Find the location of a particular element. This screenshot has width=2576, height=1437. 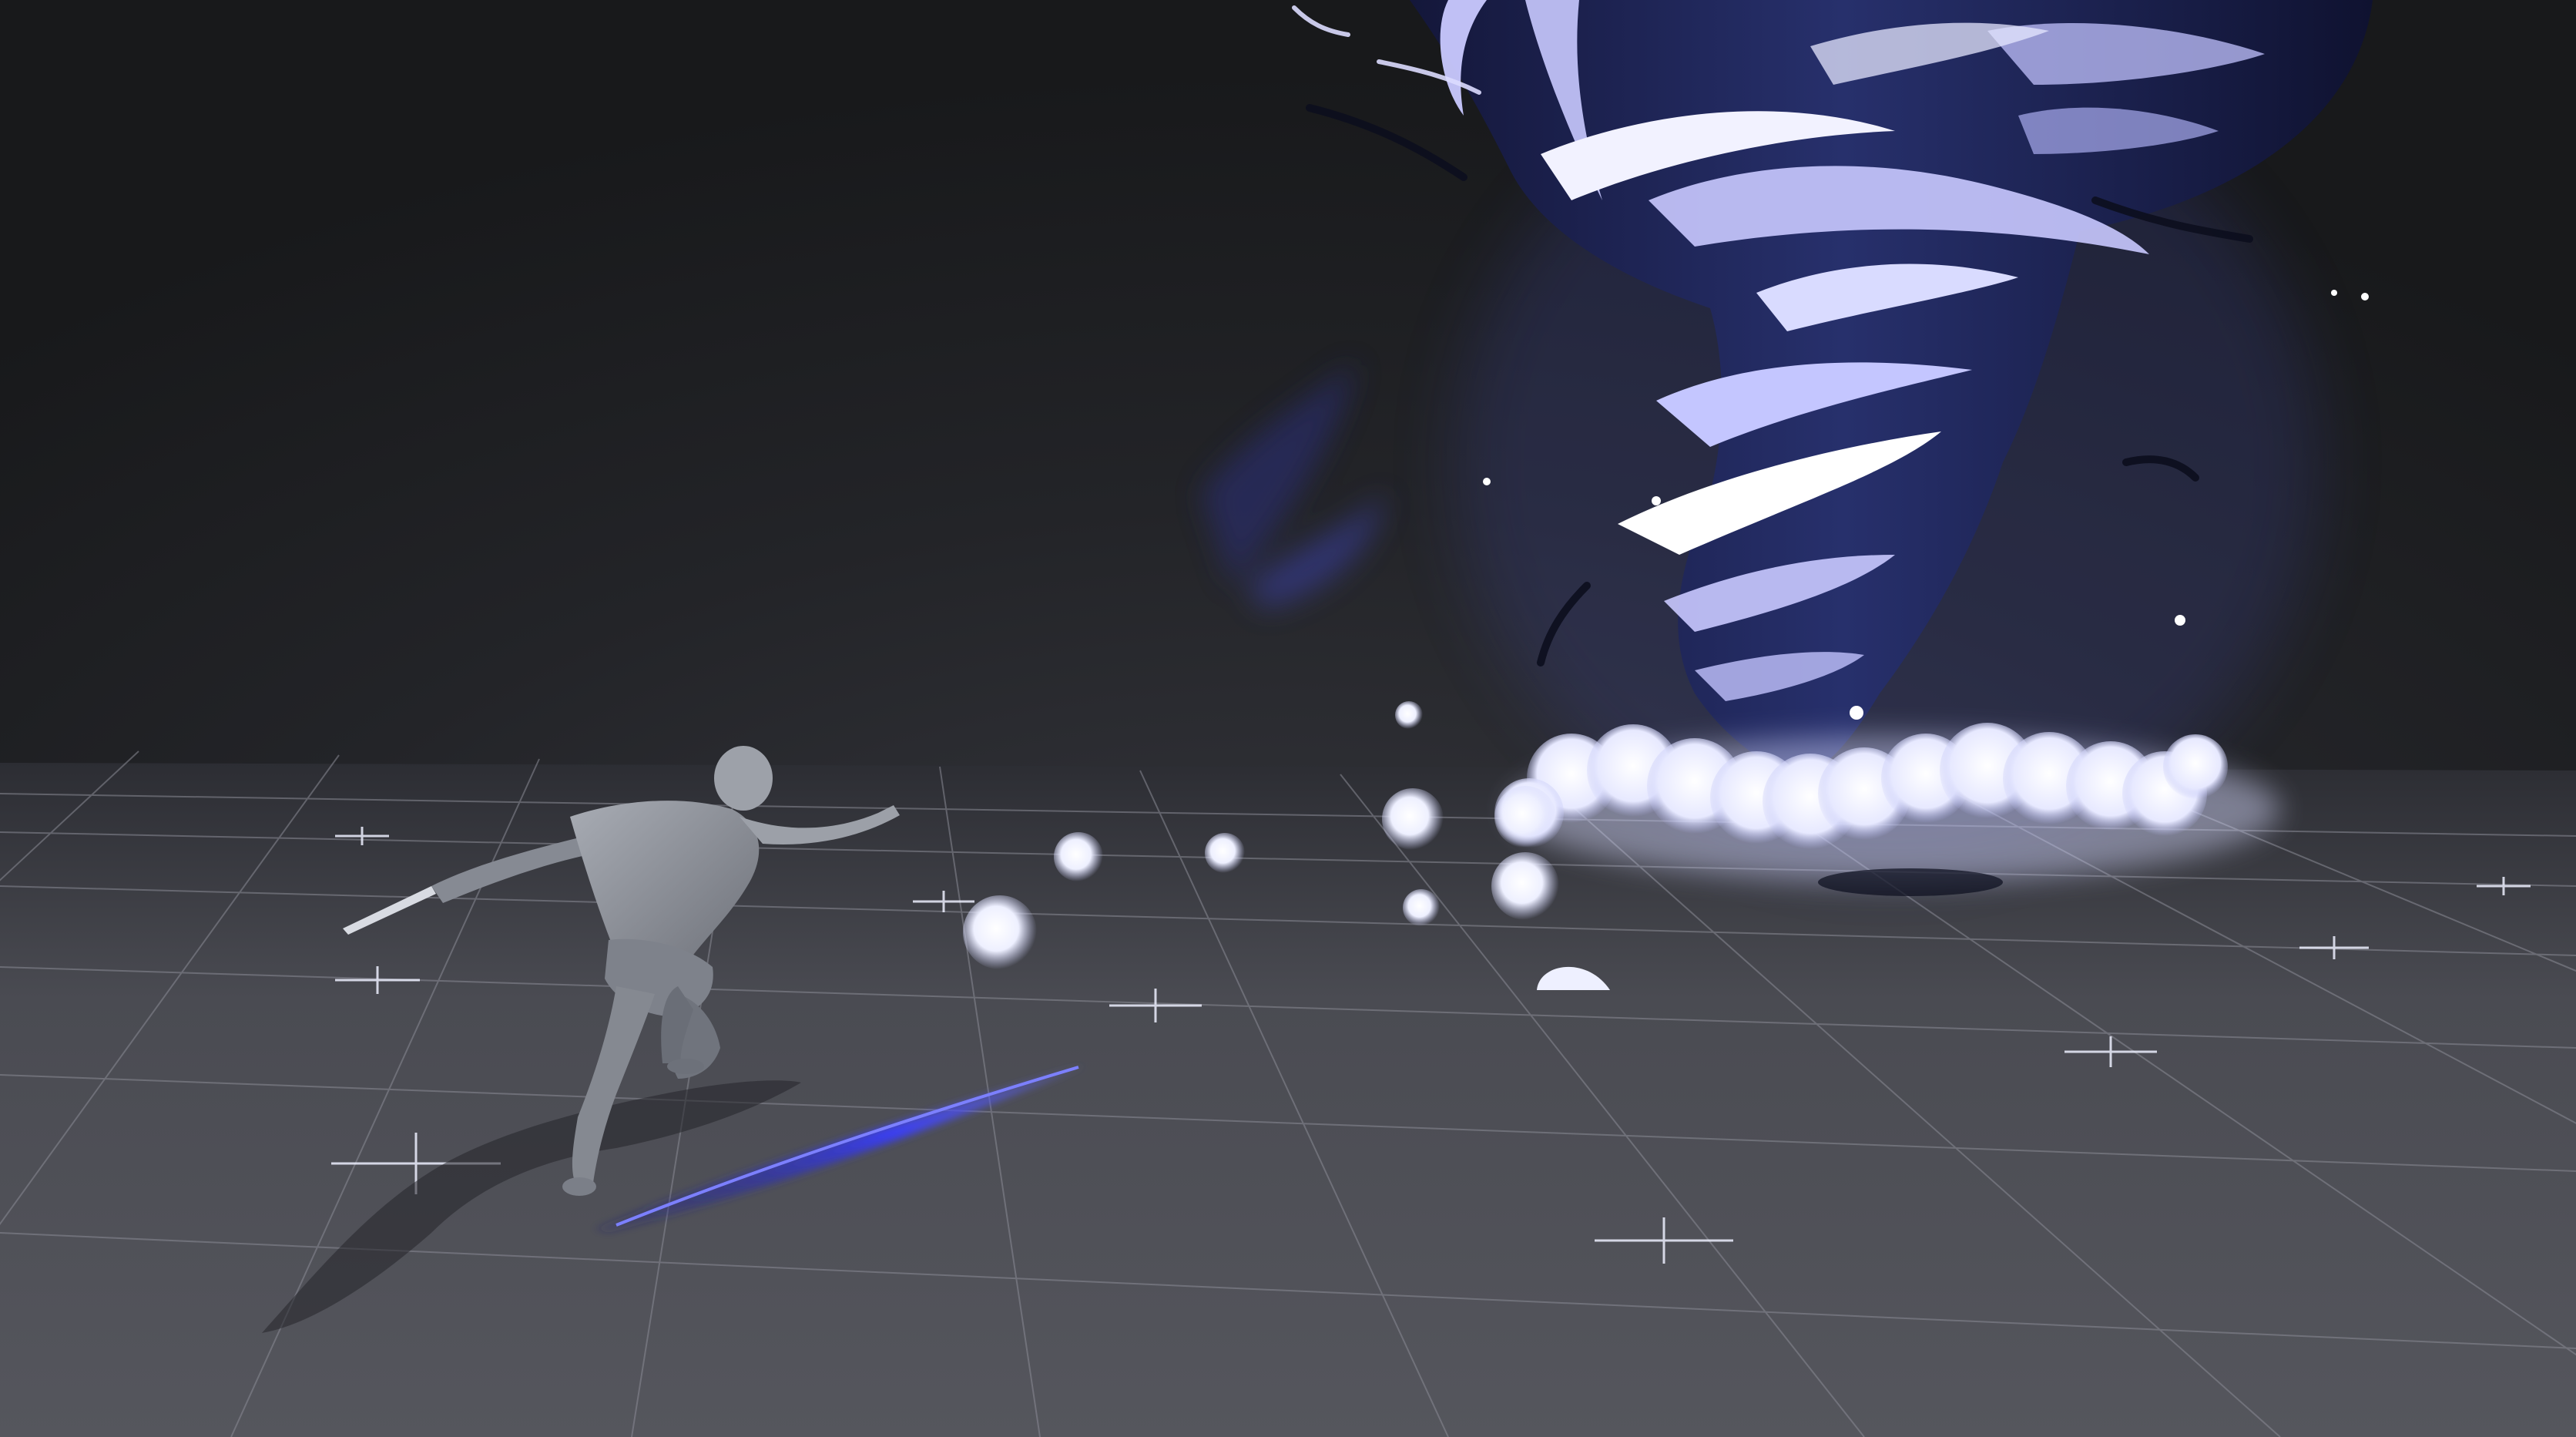

dust-puff is located at coordinates (2195, 766).